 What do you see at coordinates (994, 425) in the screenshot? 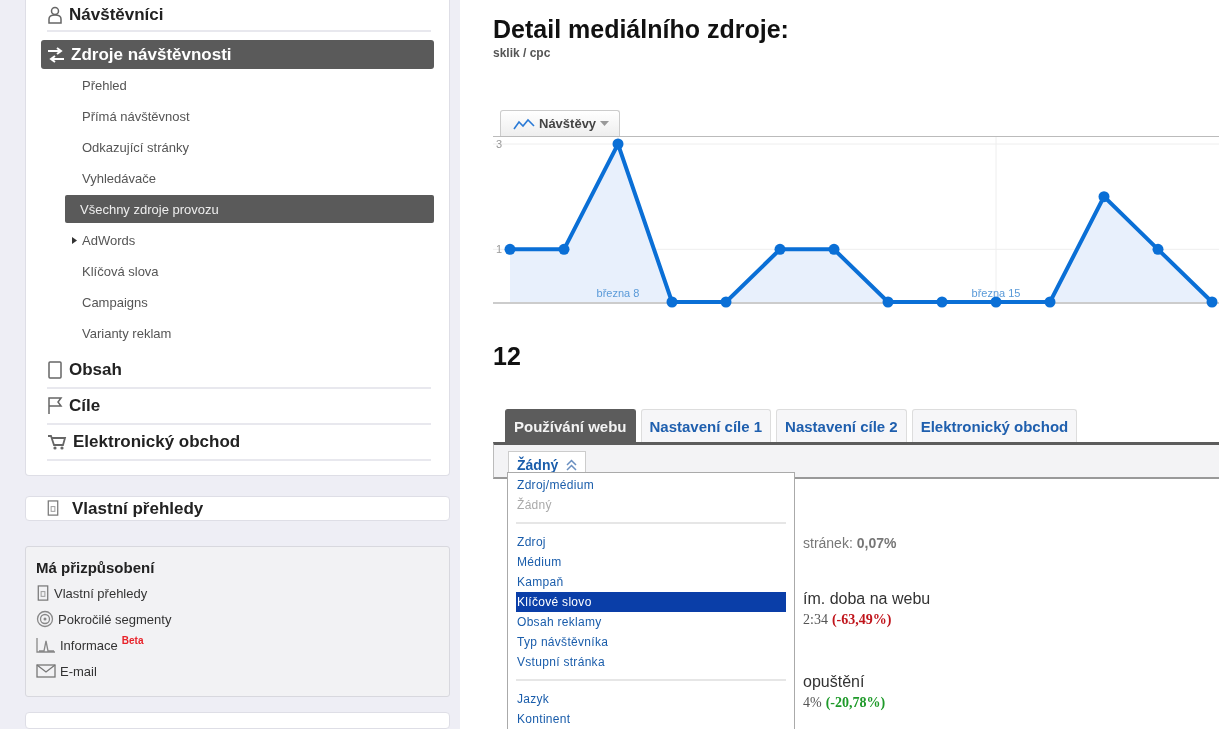
I see `tab: Elektronický obchod` at bounding box center [994, 425].